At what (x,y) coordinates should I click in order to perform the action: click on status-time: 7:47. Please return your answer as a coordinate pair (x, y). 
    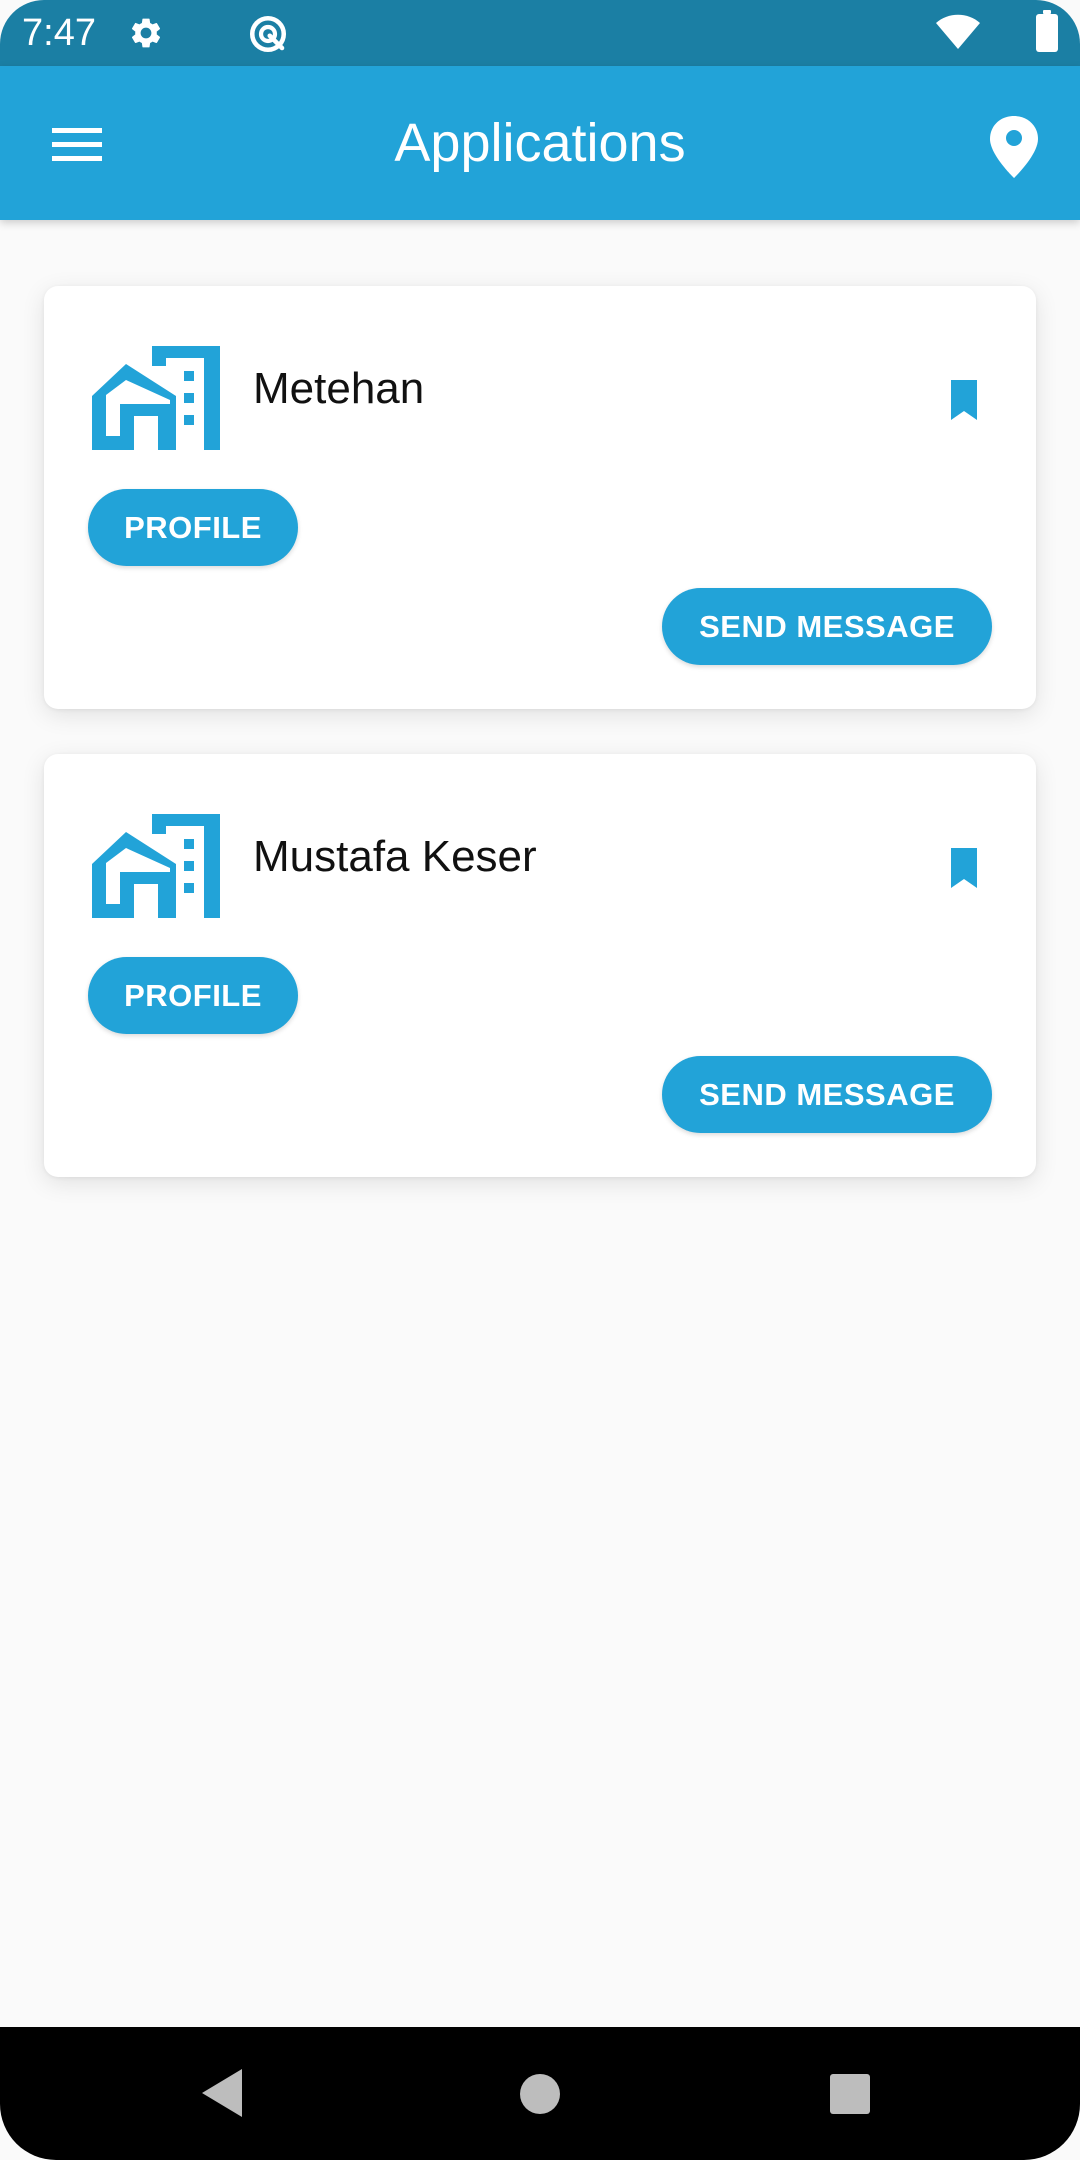
    Looking at the image, I should click on (59, 33).